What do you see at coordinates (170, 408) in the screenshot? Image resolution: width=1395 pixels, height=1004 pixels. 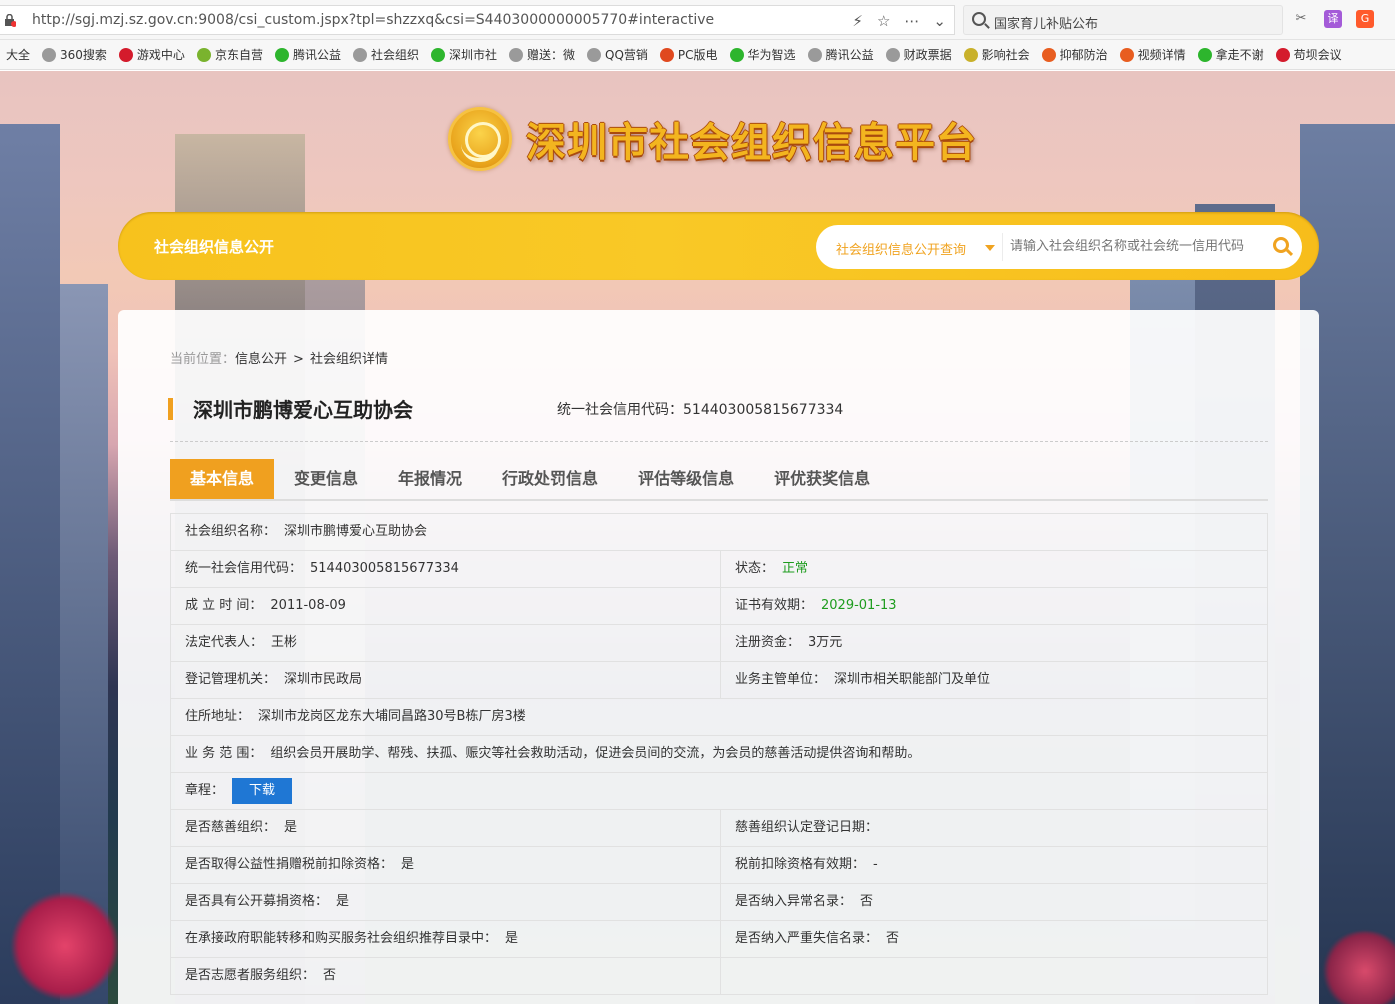 I see `title-marker` at bounding box center [170, 408].